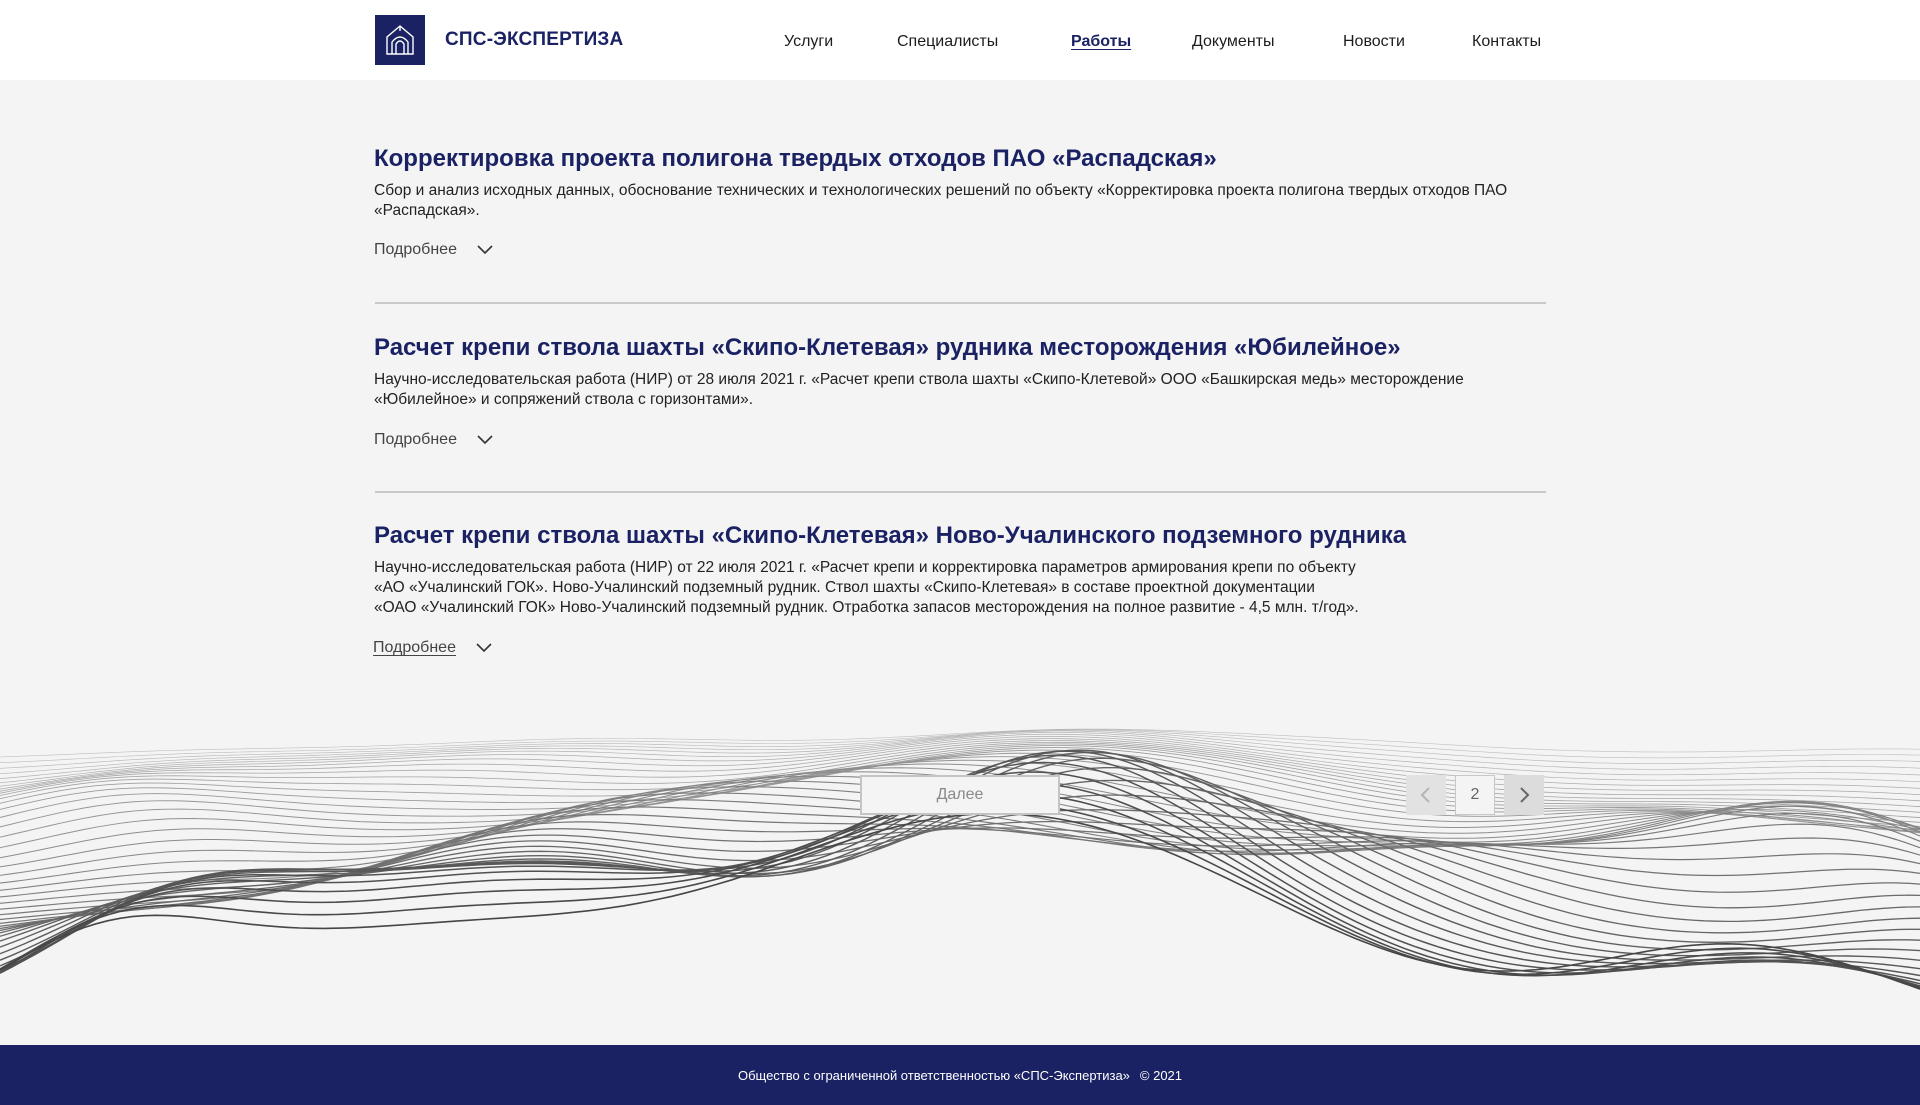 The image size is (1920, 1105). Describe the element at coordinates (1475, 795) in the screenshot. I see `page-number-current: 2` at that location.